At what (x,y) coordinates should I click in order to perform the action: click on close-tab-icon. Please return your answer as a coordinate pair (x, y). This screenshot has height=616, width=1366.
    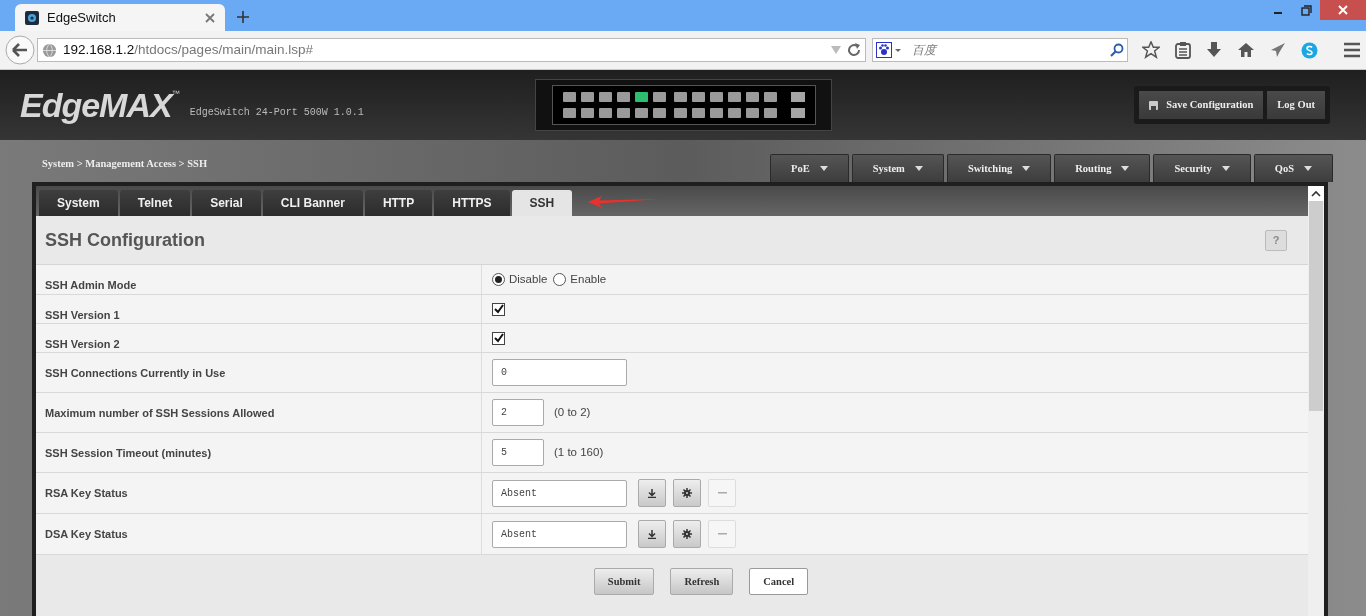
    Looking at the image, I should click on (210, 17).